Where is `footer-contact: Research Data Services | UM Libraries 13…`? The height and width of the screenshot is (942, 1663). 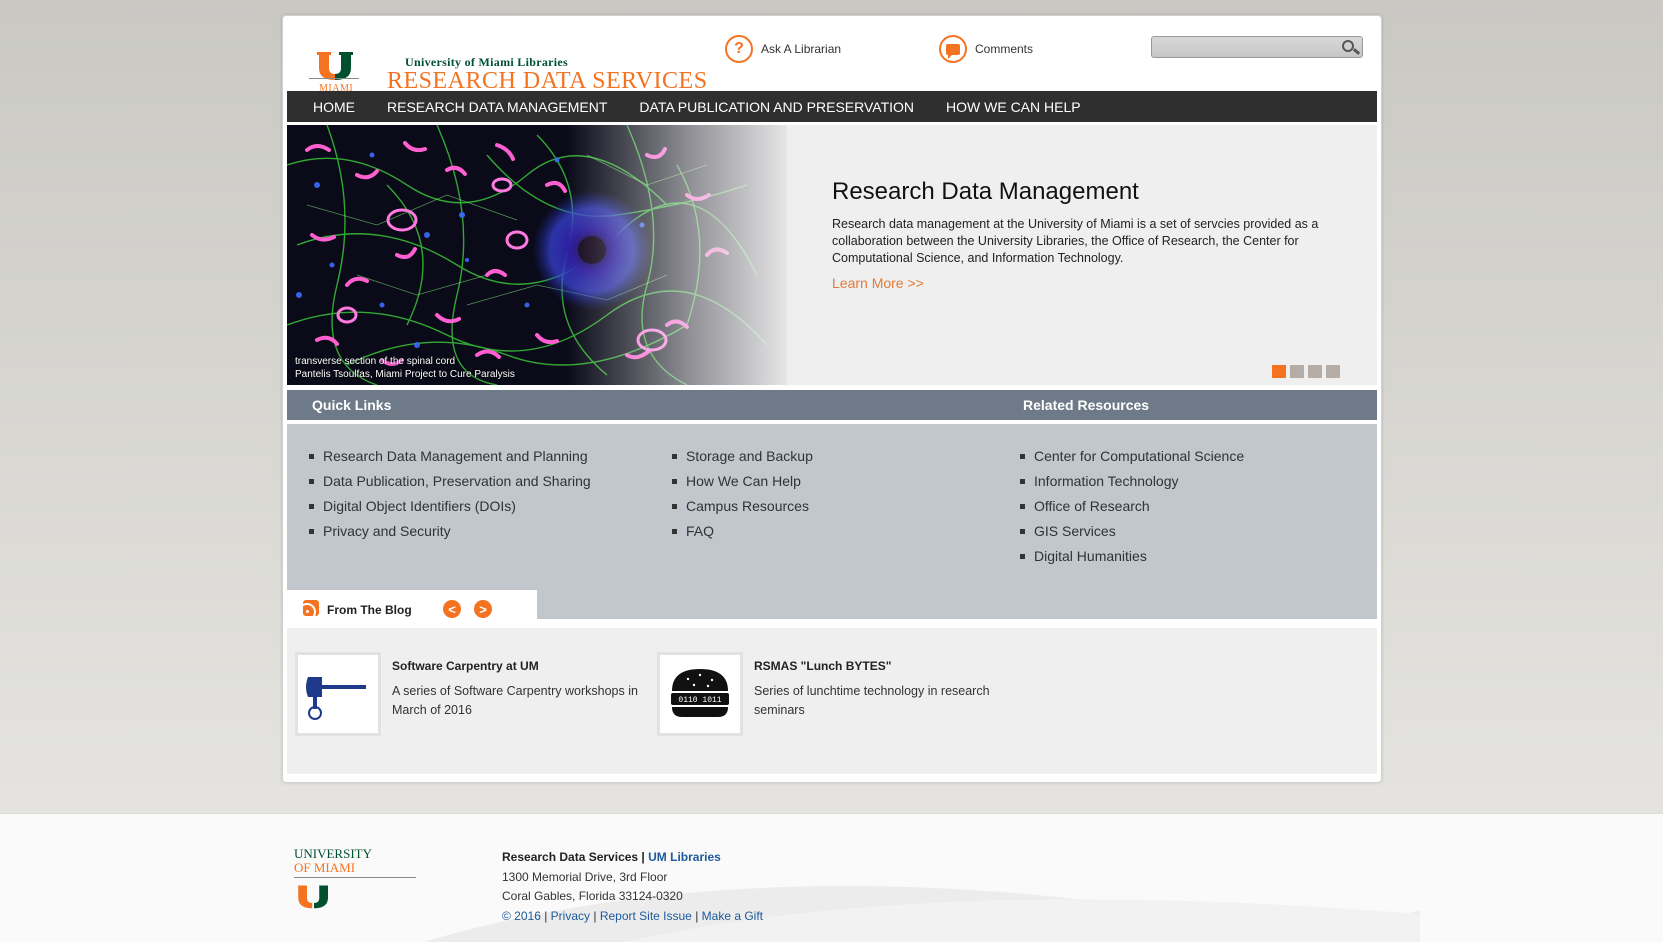
footer-contact: Research Data Services | UM Libraries 13… is located at coordinates (633, 886).